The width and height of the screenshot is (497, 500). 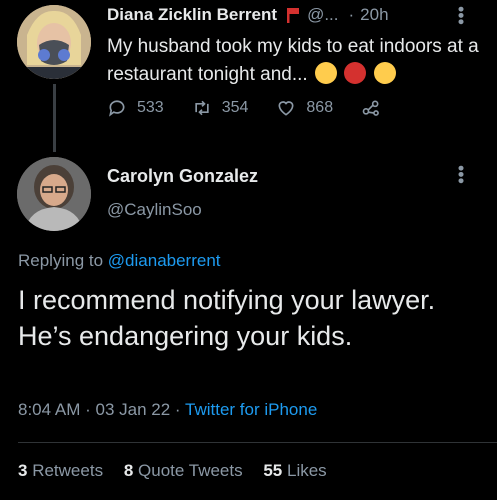 I want to click on like-count: 868, so click(x=320, y=107).